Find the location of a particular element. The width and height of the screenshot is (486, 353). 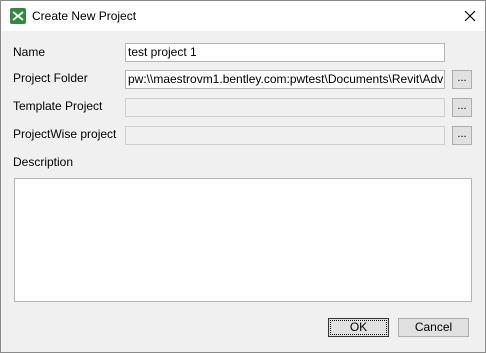

projectwise-project-label: ProjectWise project is located at coordinates (65, 134).